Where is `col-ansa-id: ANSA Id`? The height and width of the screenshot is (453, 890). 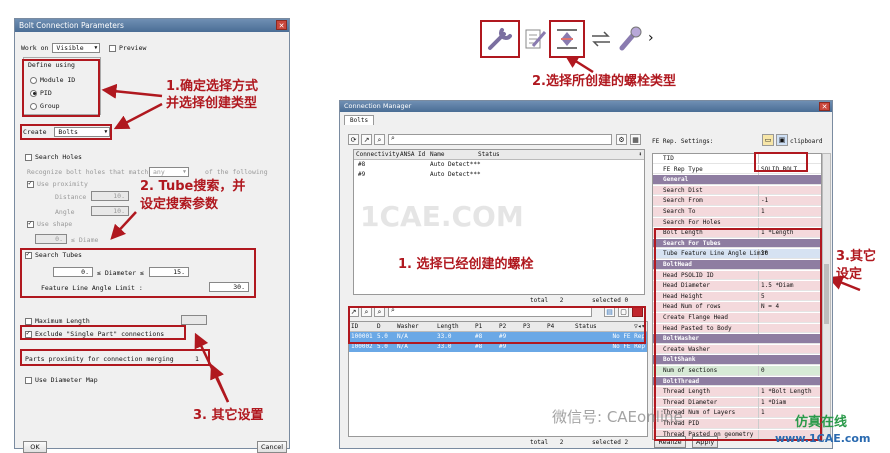 col-ansa-id: ANSA Id is located at coordinates (412, 155).